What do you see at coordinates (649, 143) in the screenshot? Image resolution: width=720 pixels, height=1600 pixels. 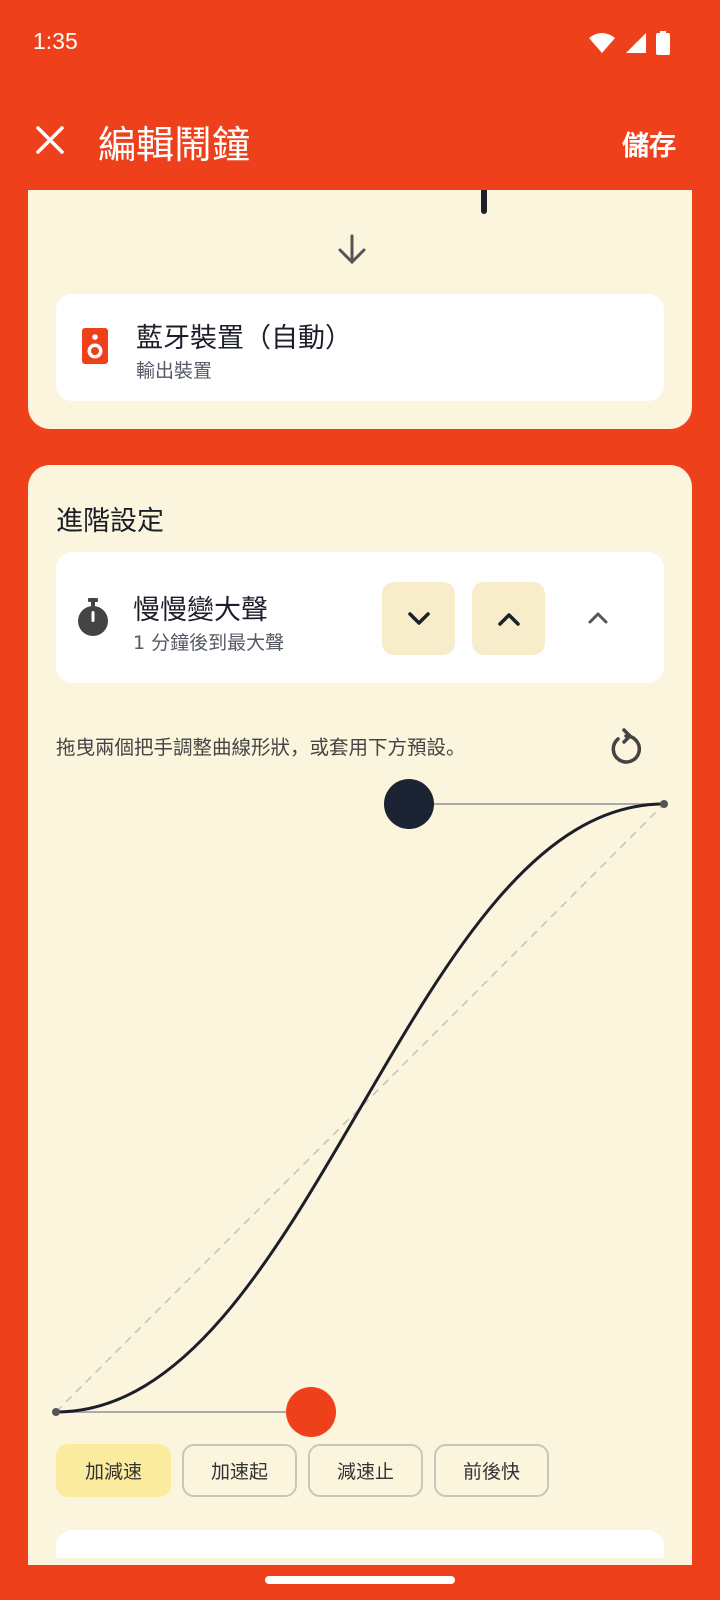 I see `save-button: 儲存` at bounding box center [649, 143].